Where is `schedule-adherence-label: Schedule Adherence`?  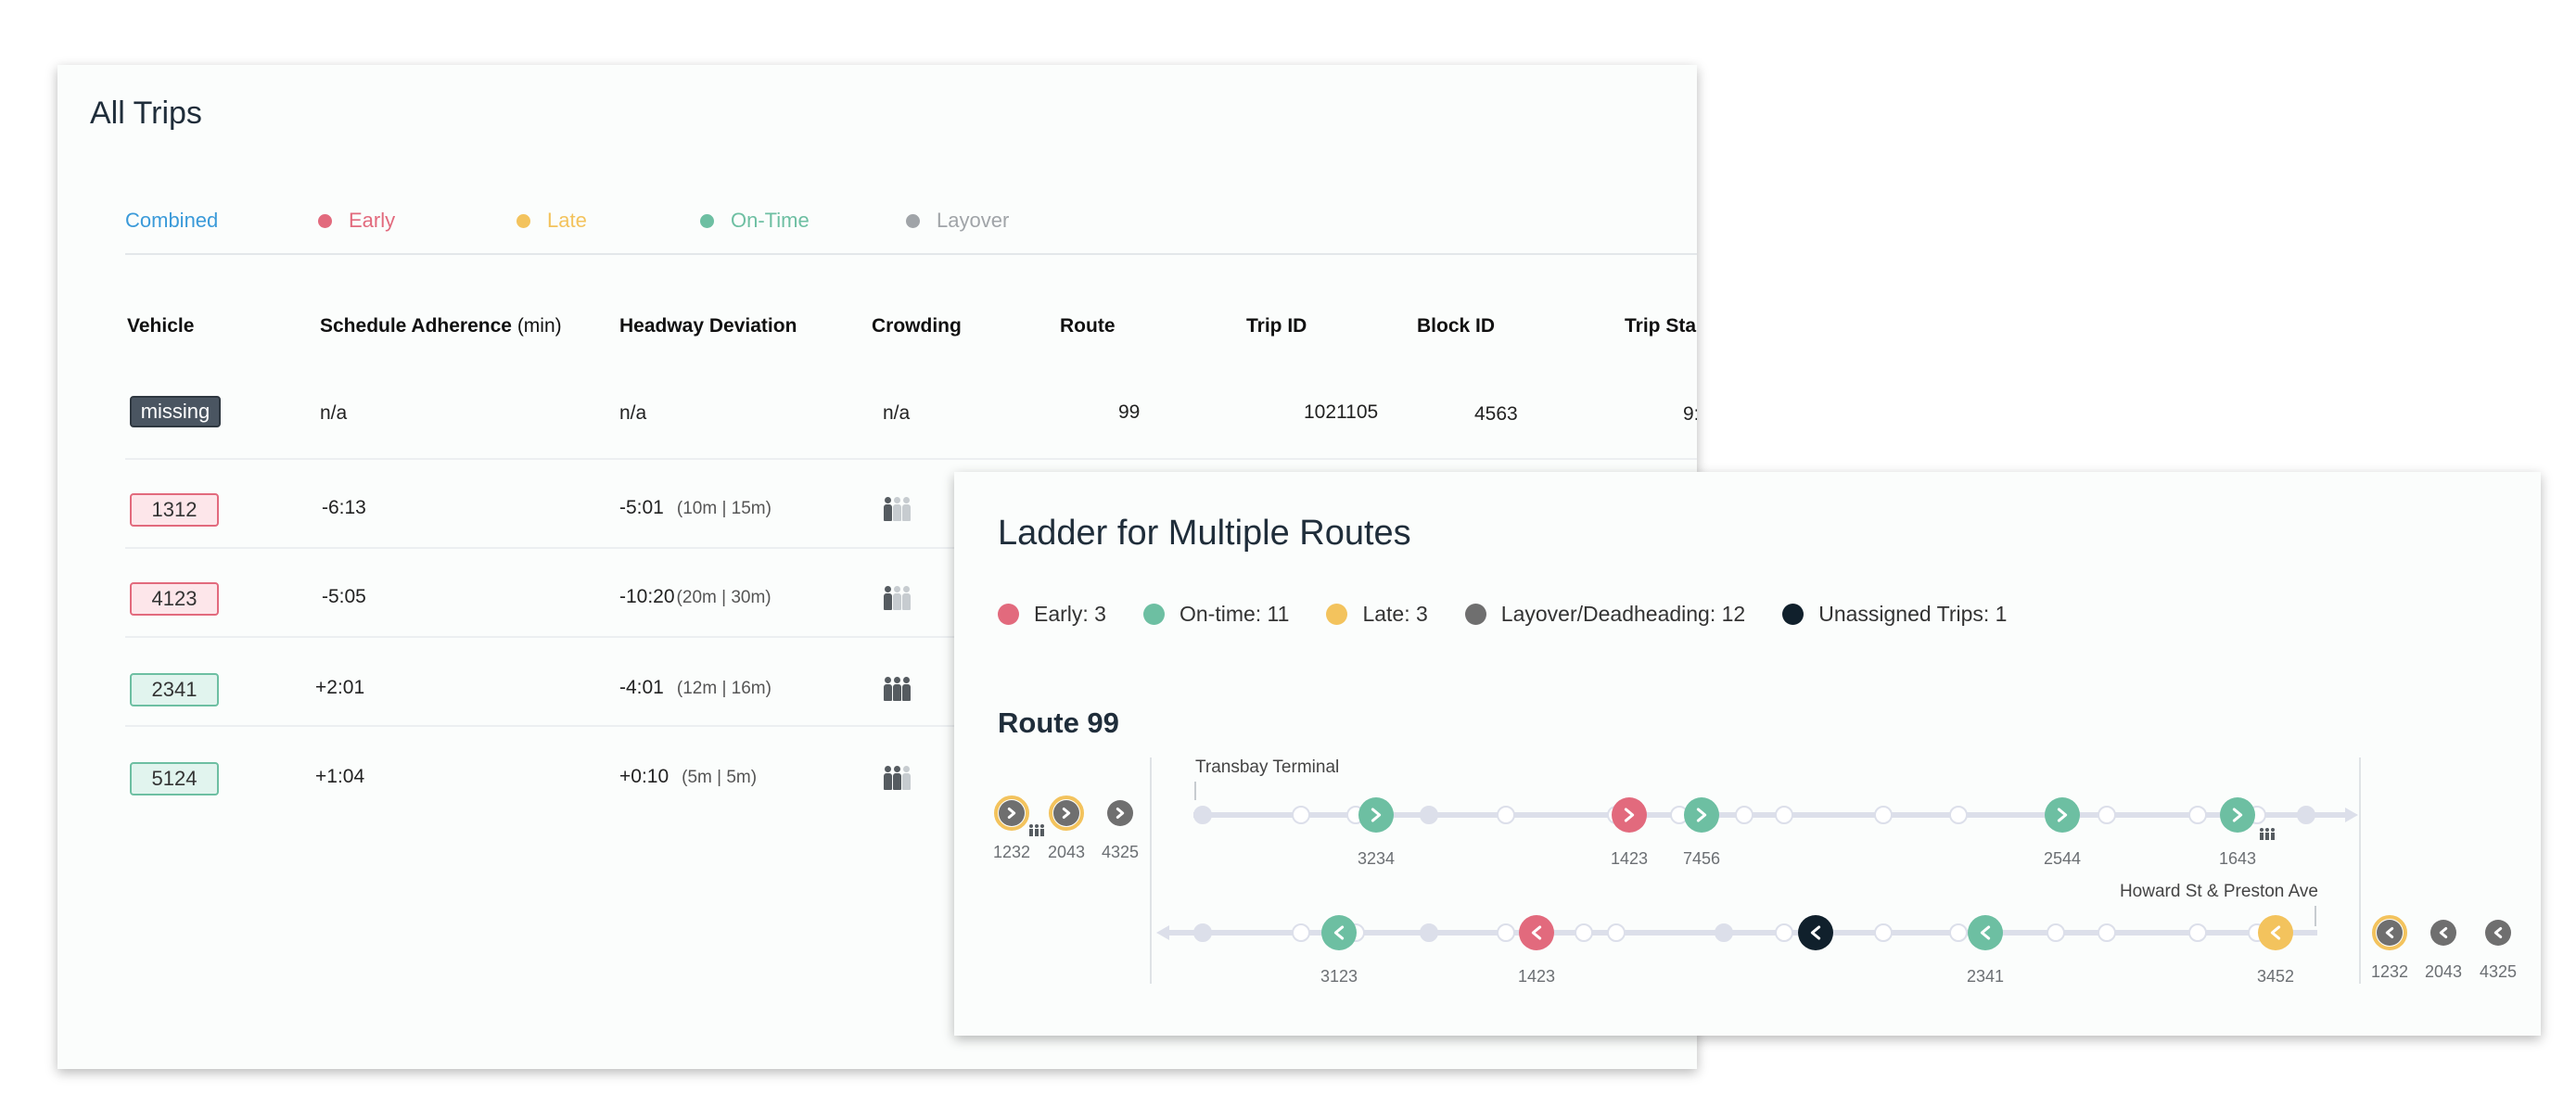
schedule-adherence-label: Schedule Adherence is located at coordinates (416, 326).